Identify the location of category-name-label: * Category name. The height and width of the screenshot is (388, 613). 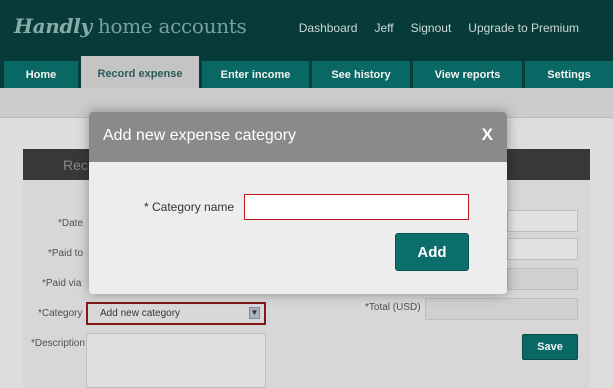
(189, 207).